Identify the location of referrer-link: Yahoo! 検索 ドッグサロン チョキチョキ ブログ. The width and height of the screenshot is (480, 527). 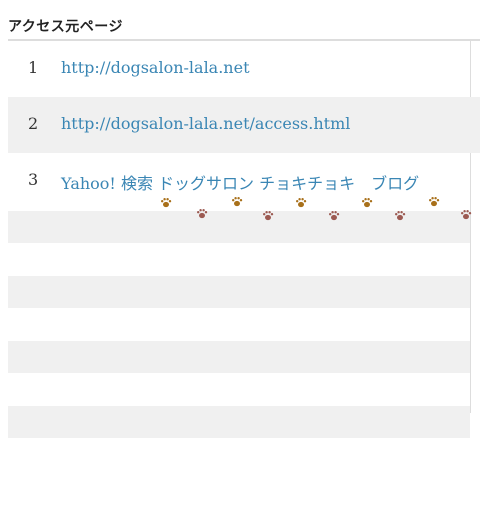
(240, 182).